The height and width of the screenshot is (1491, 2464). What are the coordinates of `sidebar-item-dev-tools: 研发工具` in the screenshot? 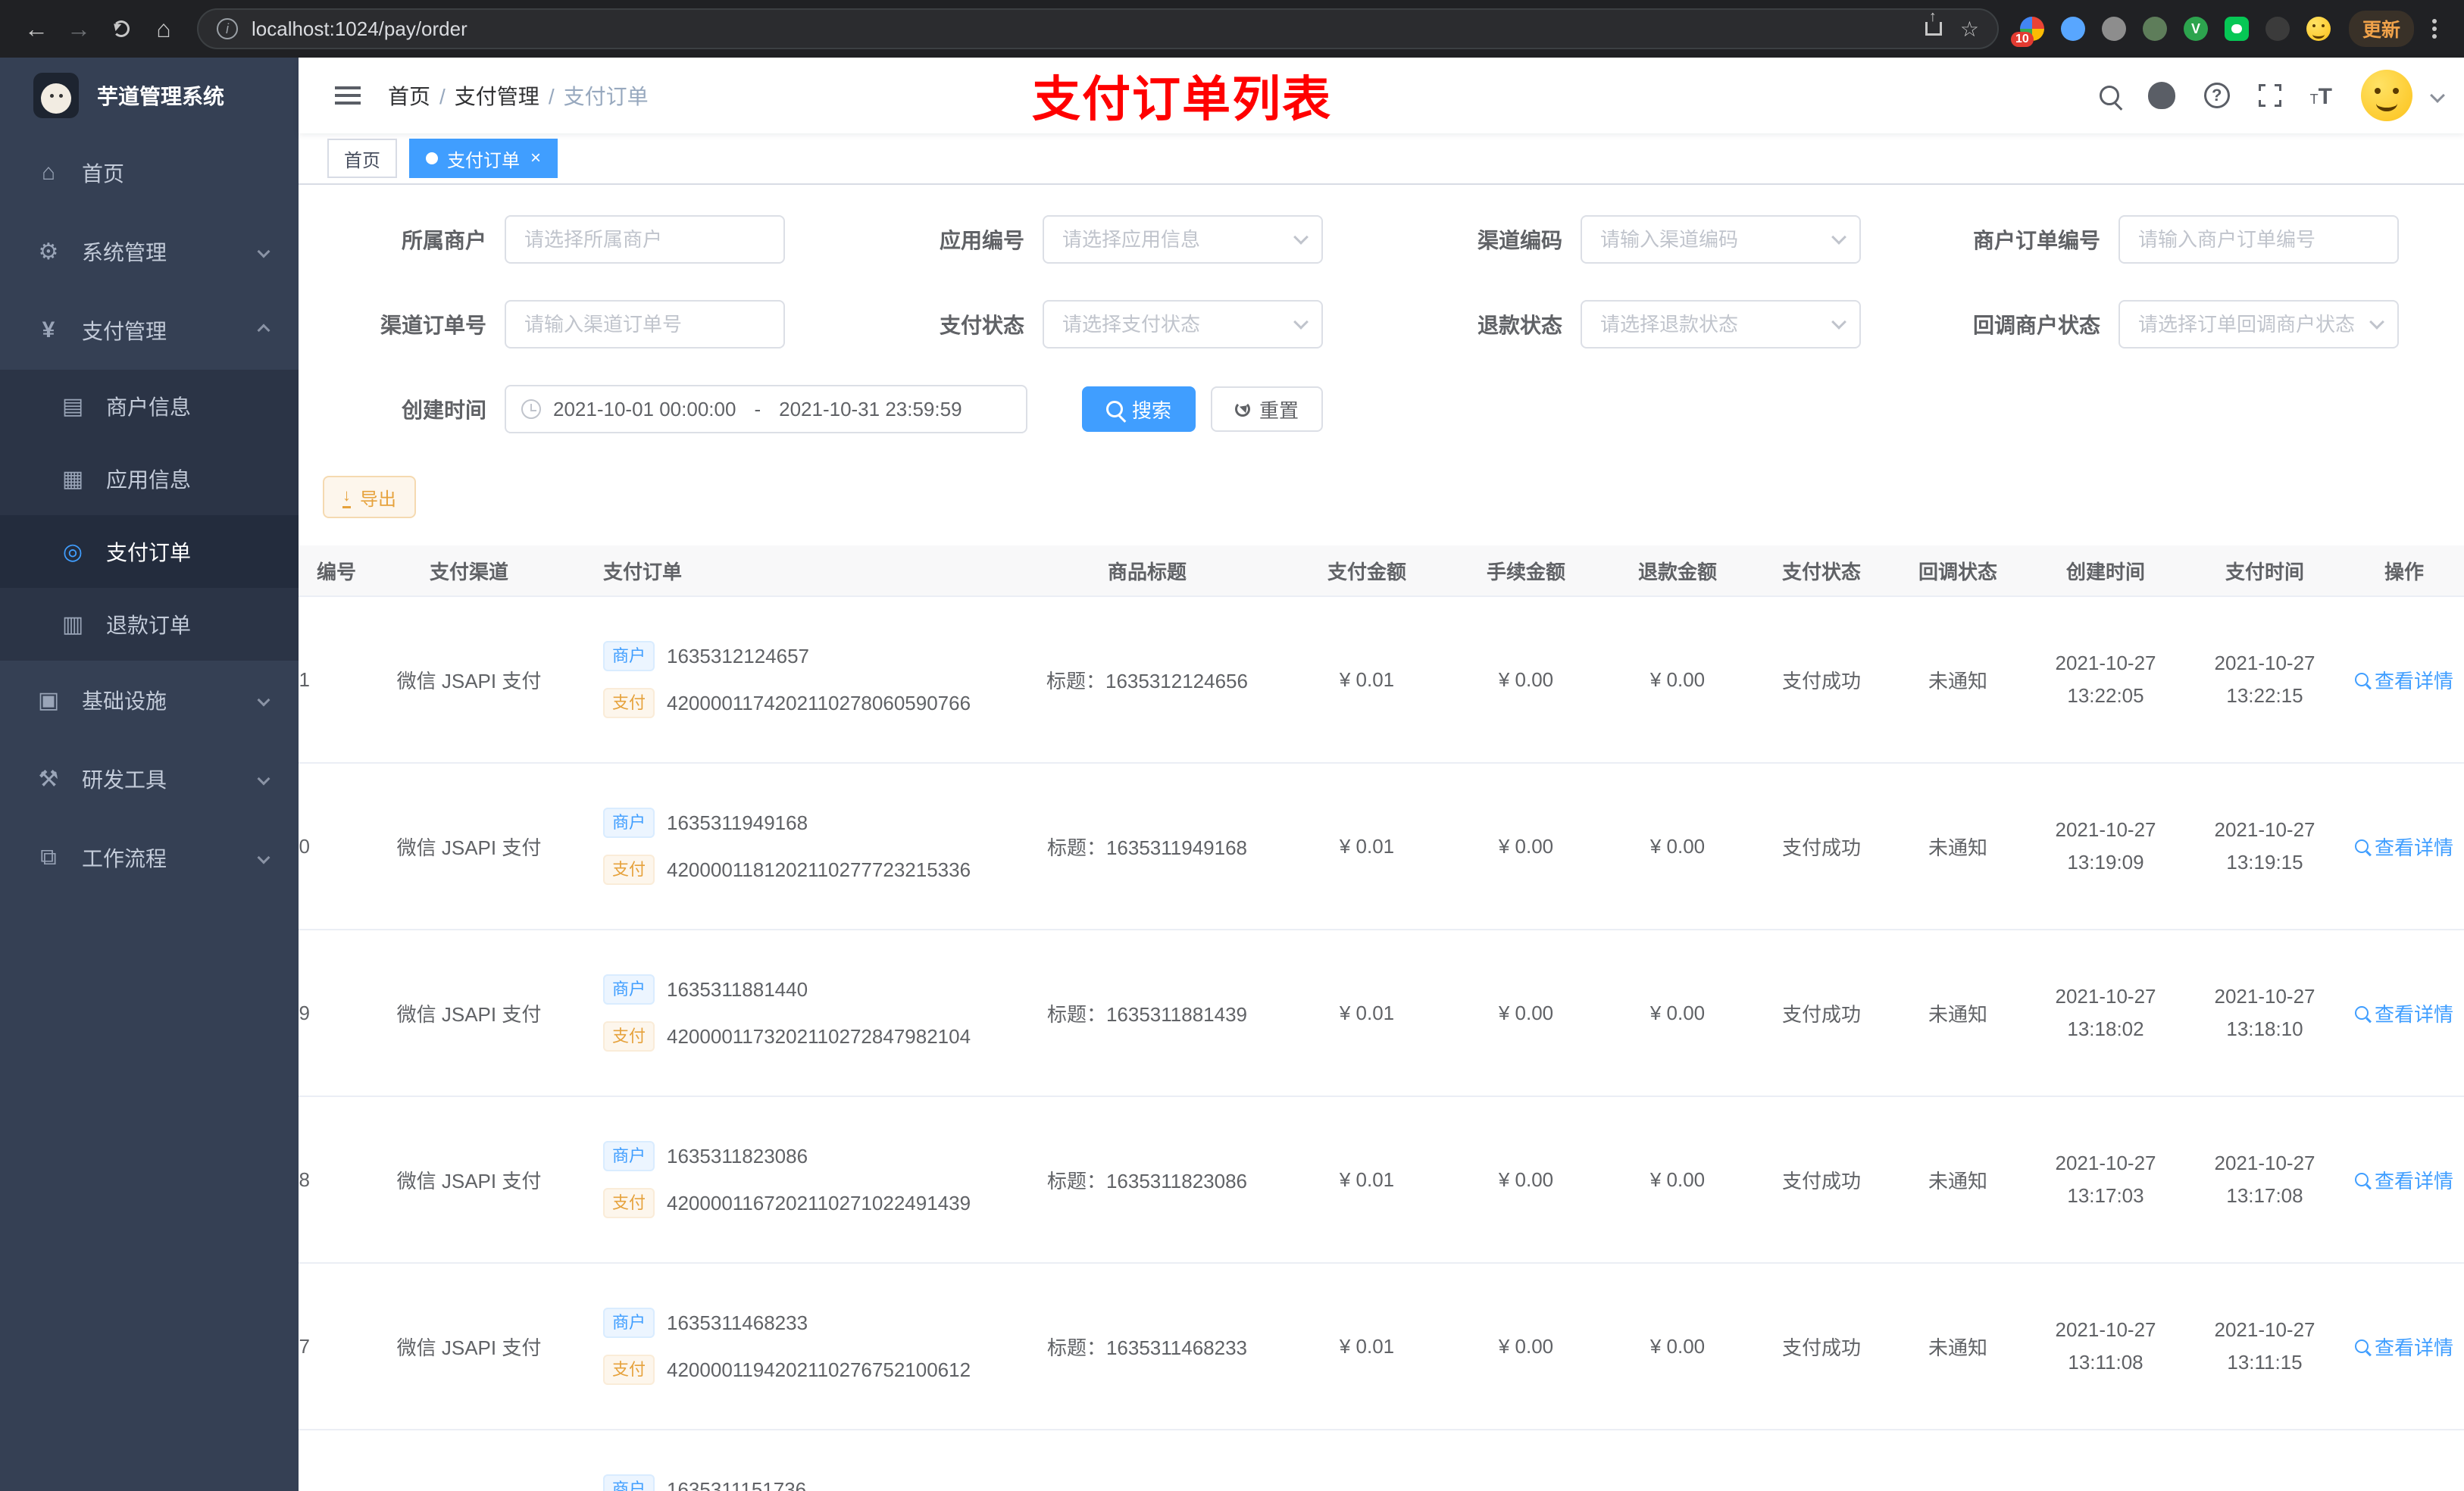 It's located at (149, 778).